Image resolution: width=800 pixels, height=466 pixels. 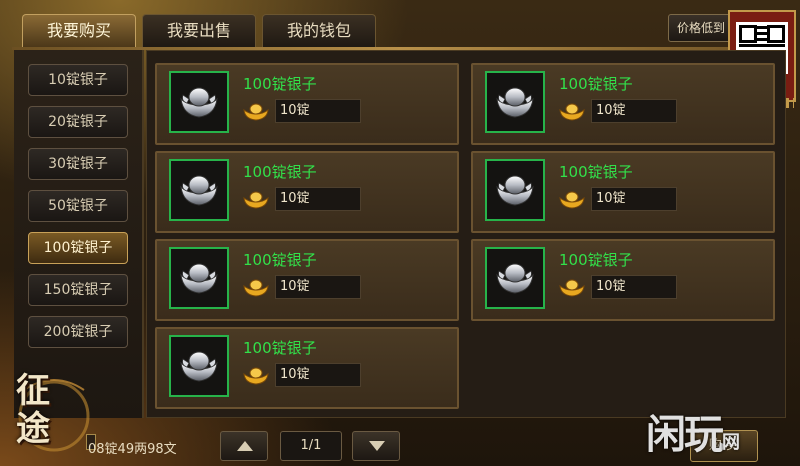 I want to click on site-watermark: 闲玩网, so click(x=693, y=431).